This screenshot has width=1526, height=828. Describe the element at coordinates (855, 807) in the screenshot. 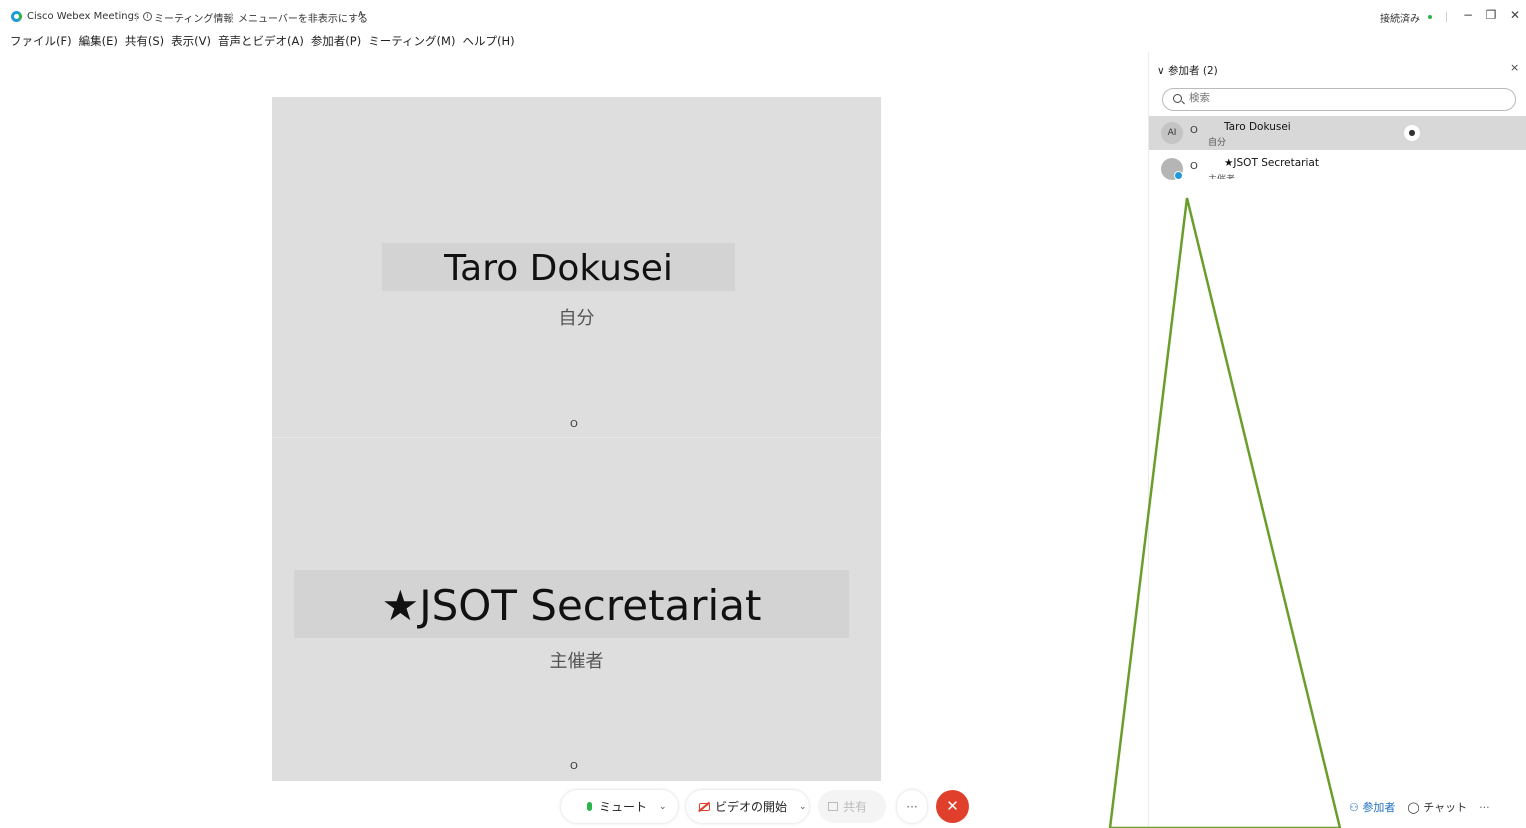

I see `share-label: 共有` at that location.